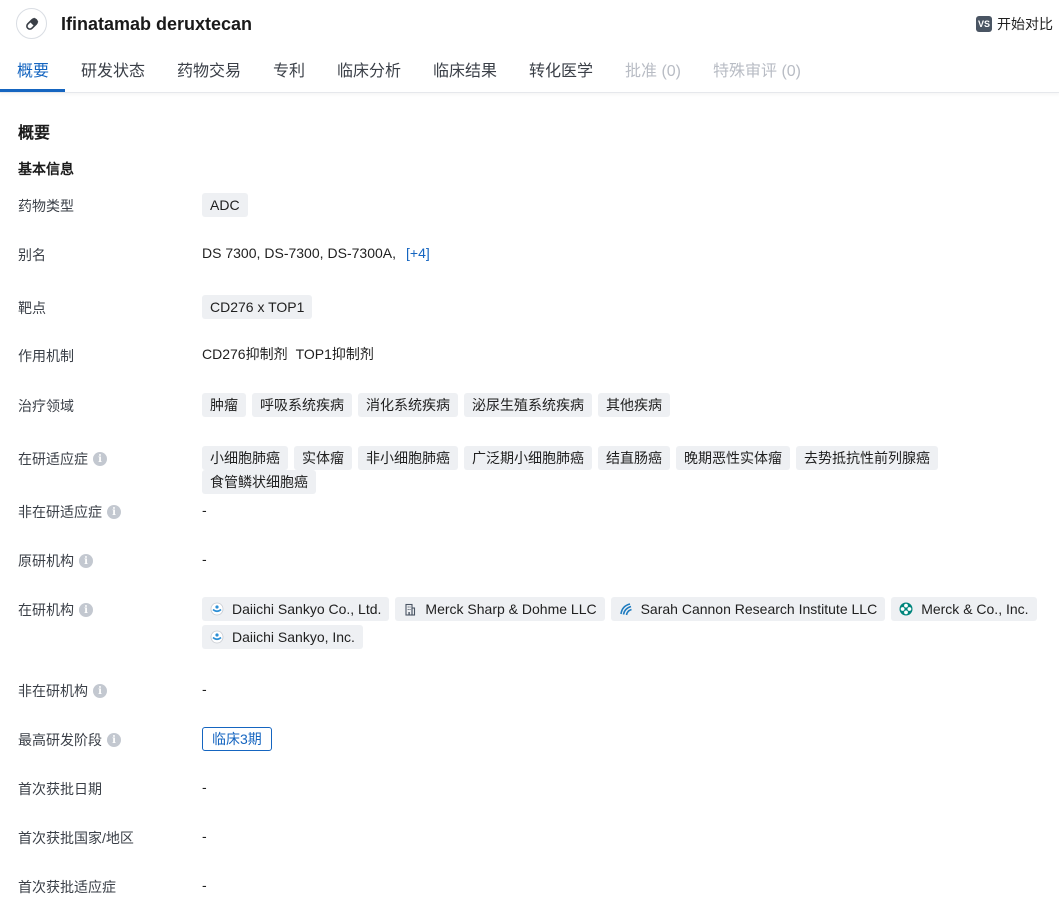  I want to click on mechanism-label: 作用机制, so click(46, 356).